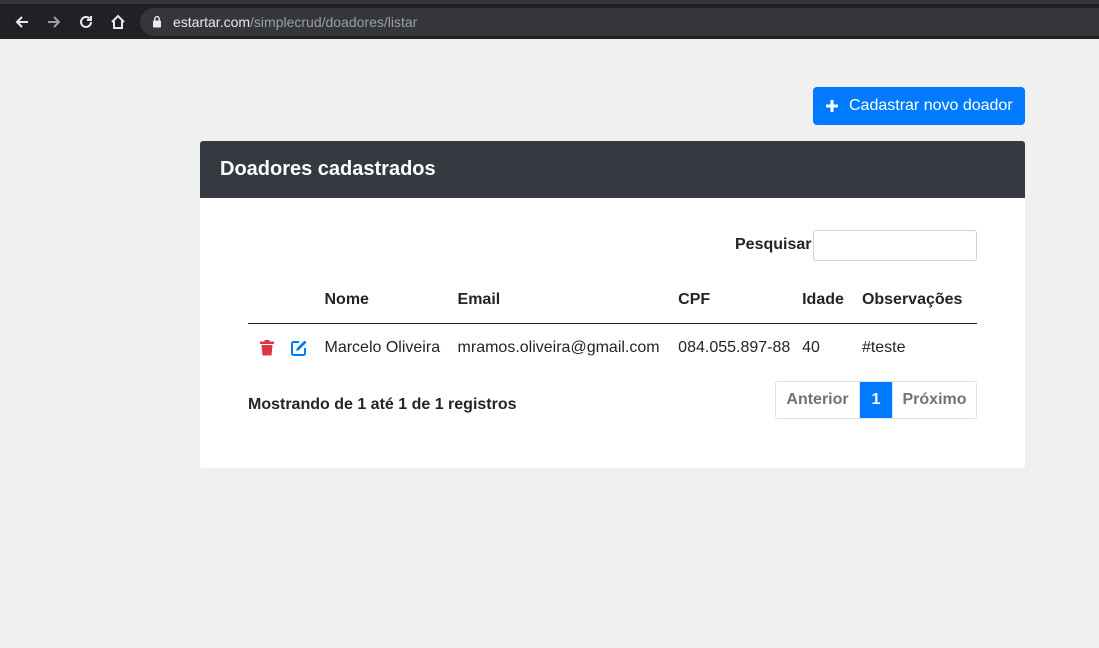 This screenshot has height=648, width=1099. What do you see at coordinates (549, 19) in the screenshot?
I see `browser-toolbar: estartar.com/simplecrud/doadores/listar` at bounding box center [549, 19].